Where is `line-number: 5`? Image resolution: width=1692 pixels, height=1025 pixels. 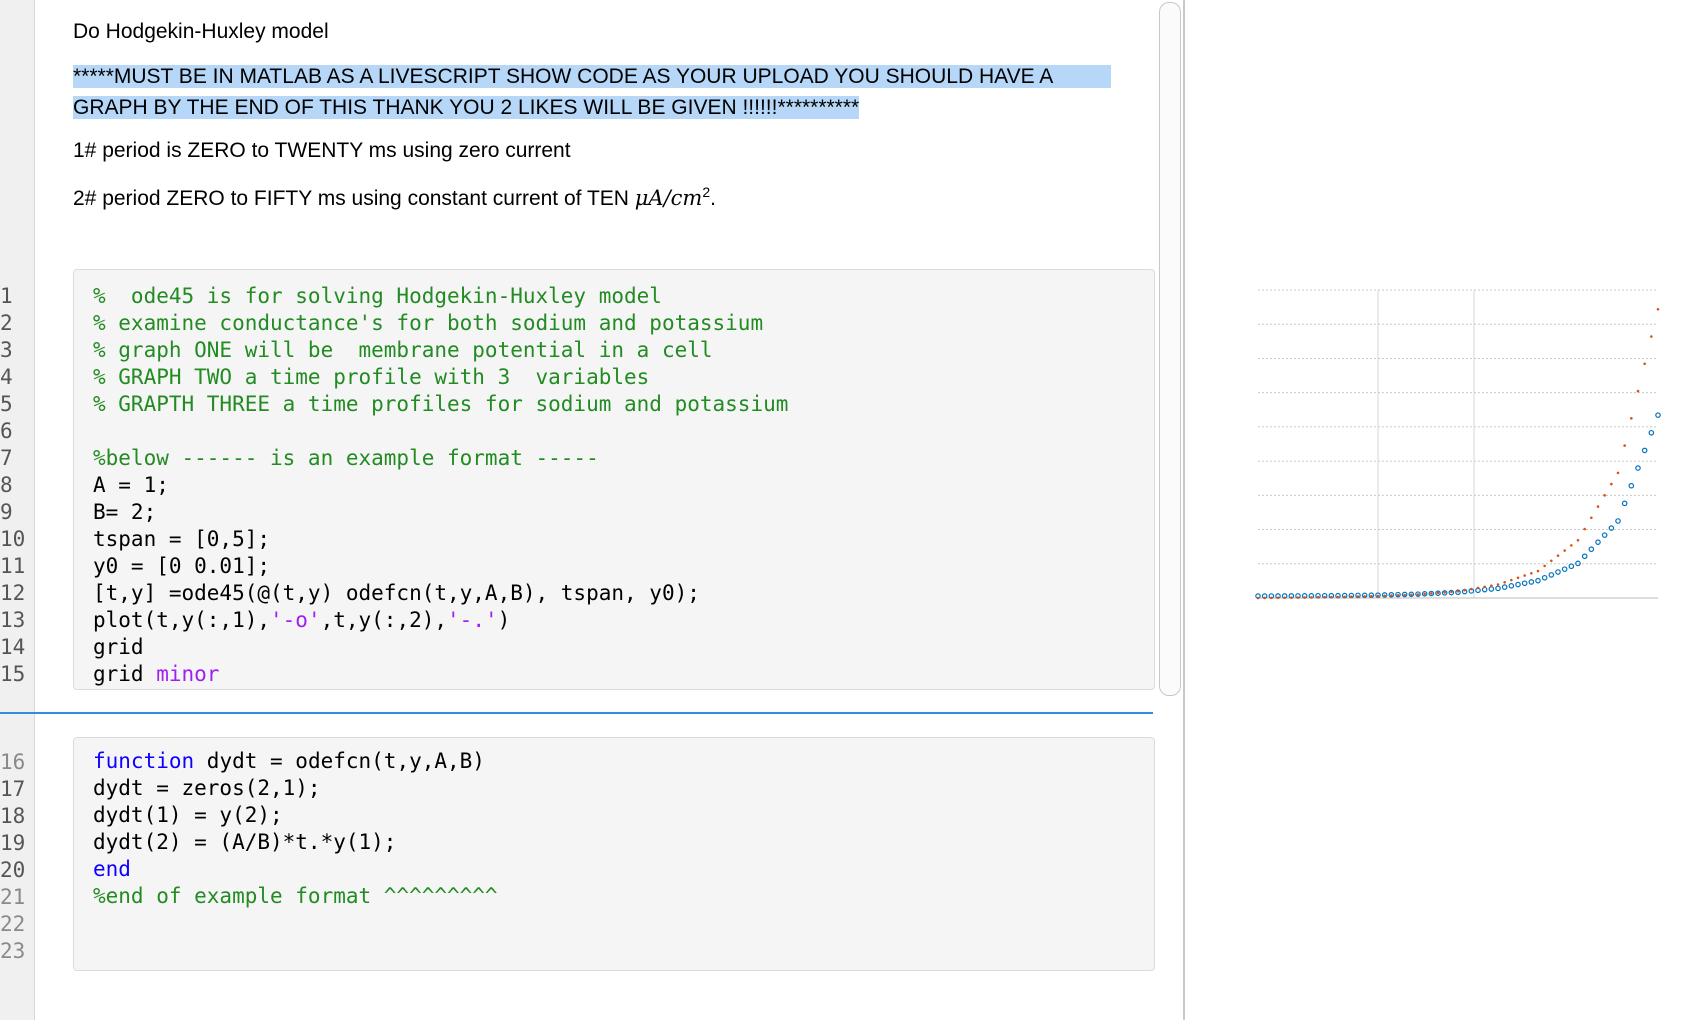 line-number: 5 is located at coordinates (6, 404).